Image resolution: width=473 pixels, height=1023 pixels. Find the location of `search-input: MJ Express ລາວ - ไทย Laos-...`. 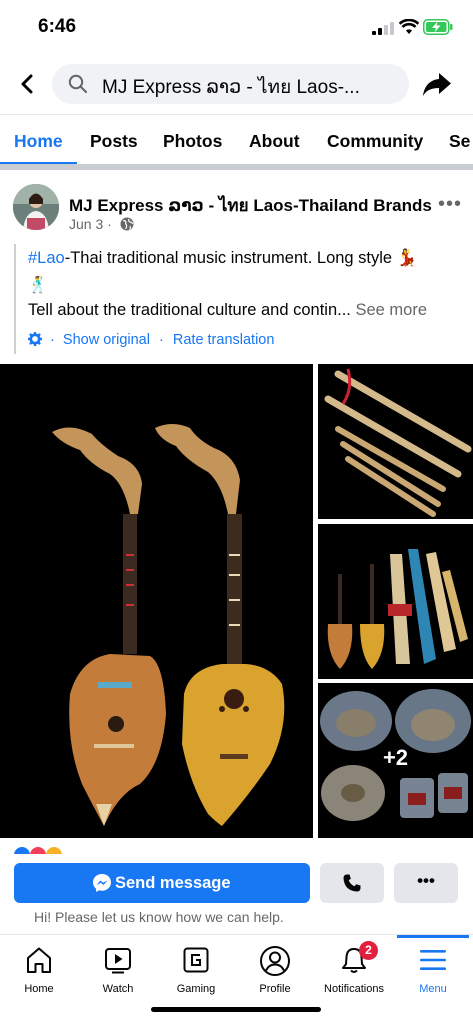

search-input: MJ Express ລາວ - ไทย Laos-... is located at coordinates (230, 84).